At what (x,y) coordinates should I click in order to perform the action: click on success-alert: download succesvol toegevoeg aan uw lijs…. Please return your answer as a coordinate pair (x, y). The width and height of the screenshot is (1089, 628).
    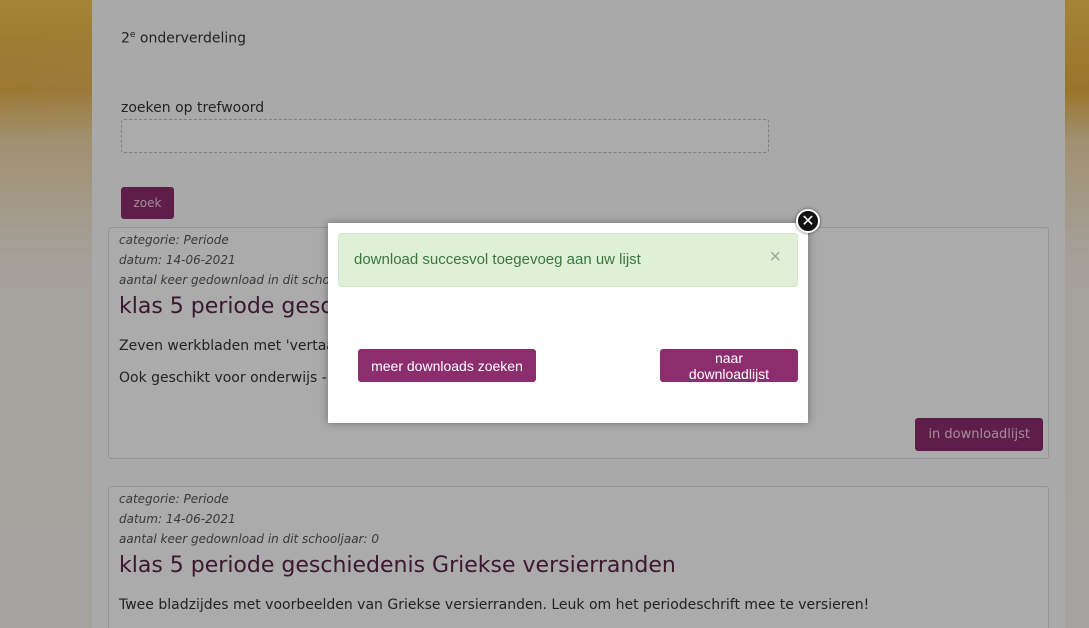
    Looking at the image, I should click on (568, 260).